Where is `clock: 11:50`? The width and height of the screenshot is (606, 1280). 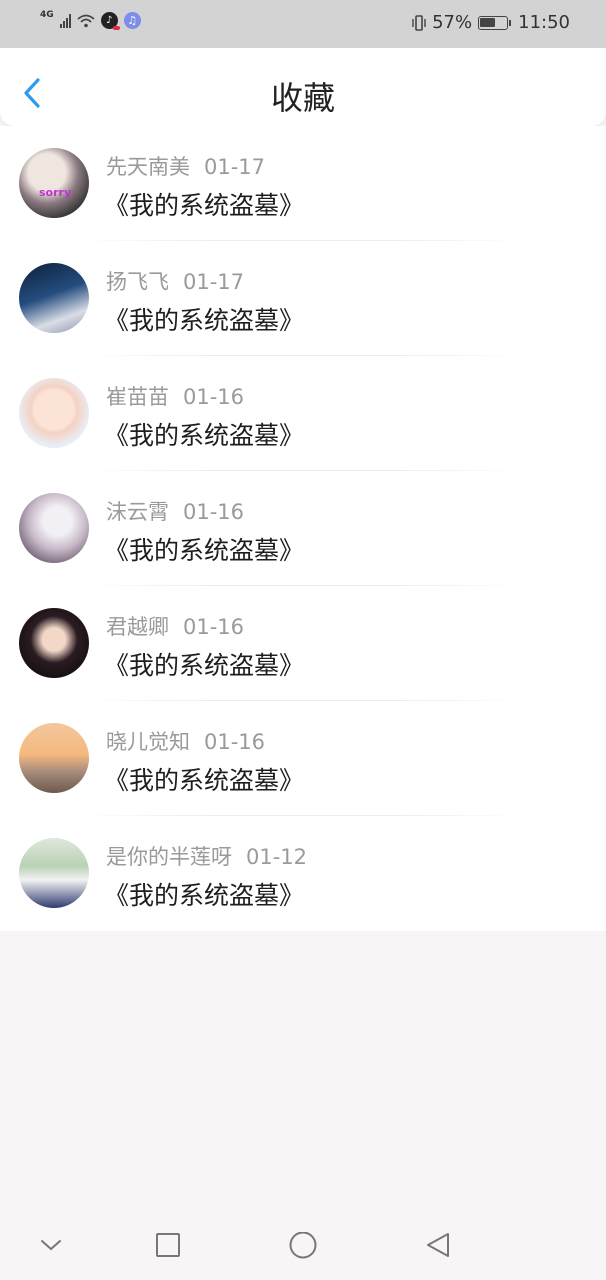
clock: 11:50 is located at coordinates (544, 22).